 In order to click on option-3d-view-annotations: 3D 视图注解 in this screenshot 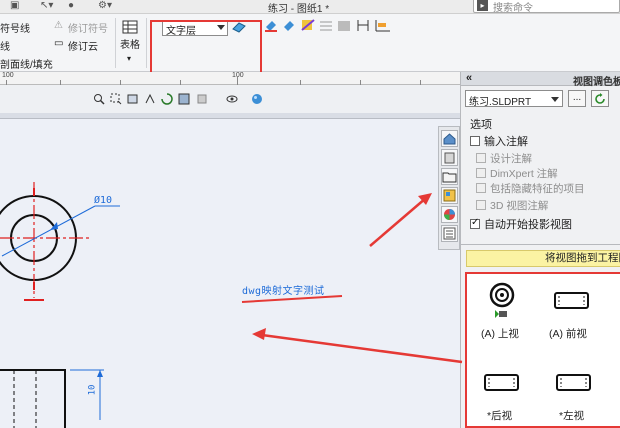, I will do `click(512, 205)`.